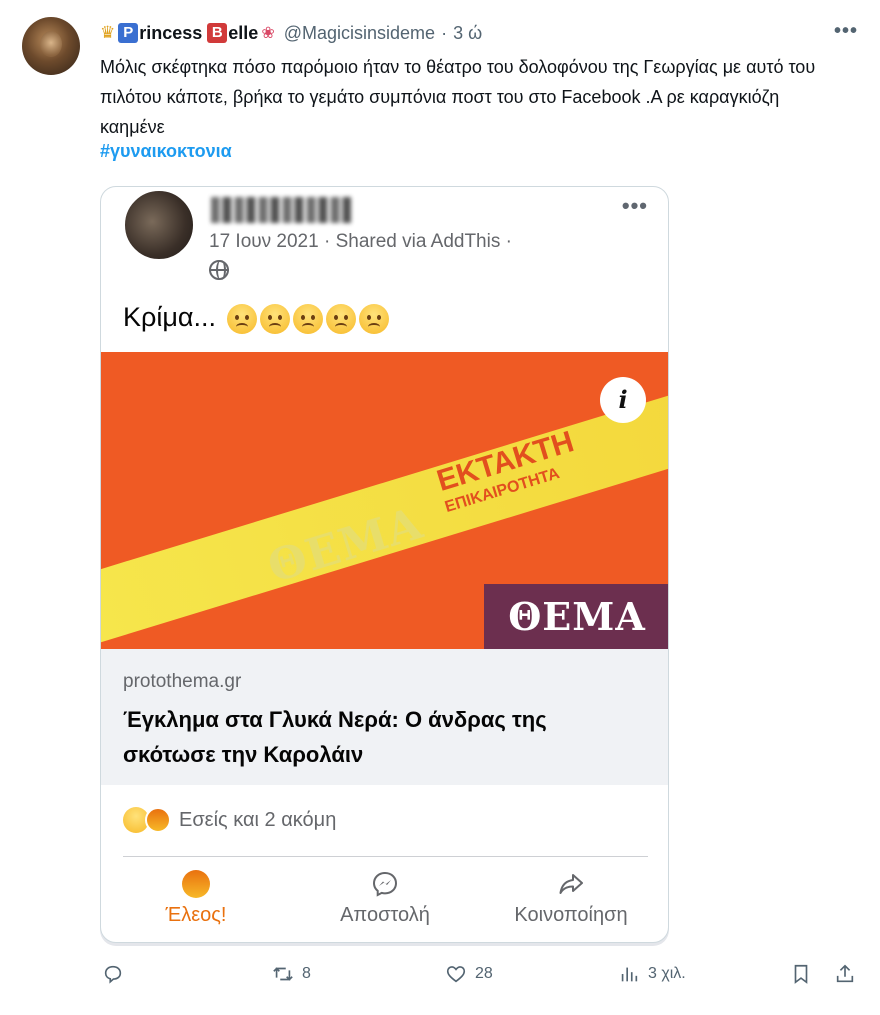 This screenshot has width=880, height=1015. Describe the element at coordinates (385, 915) in the screenshot. I see `fb-send-label: Αποστολή` at that location.